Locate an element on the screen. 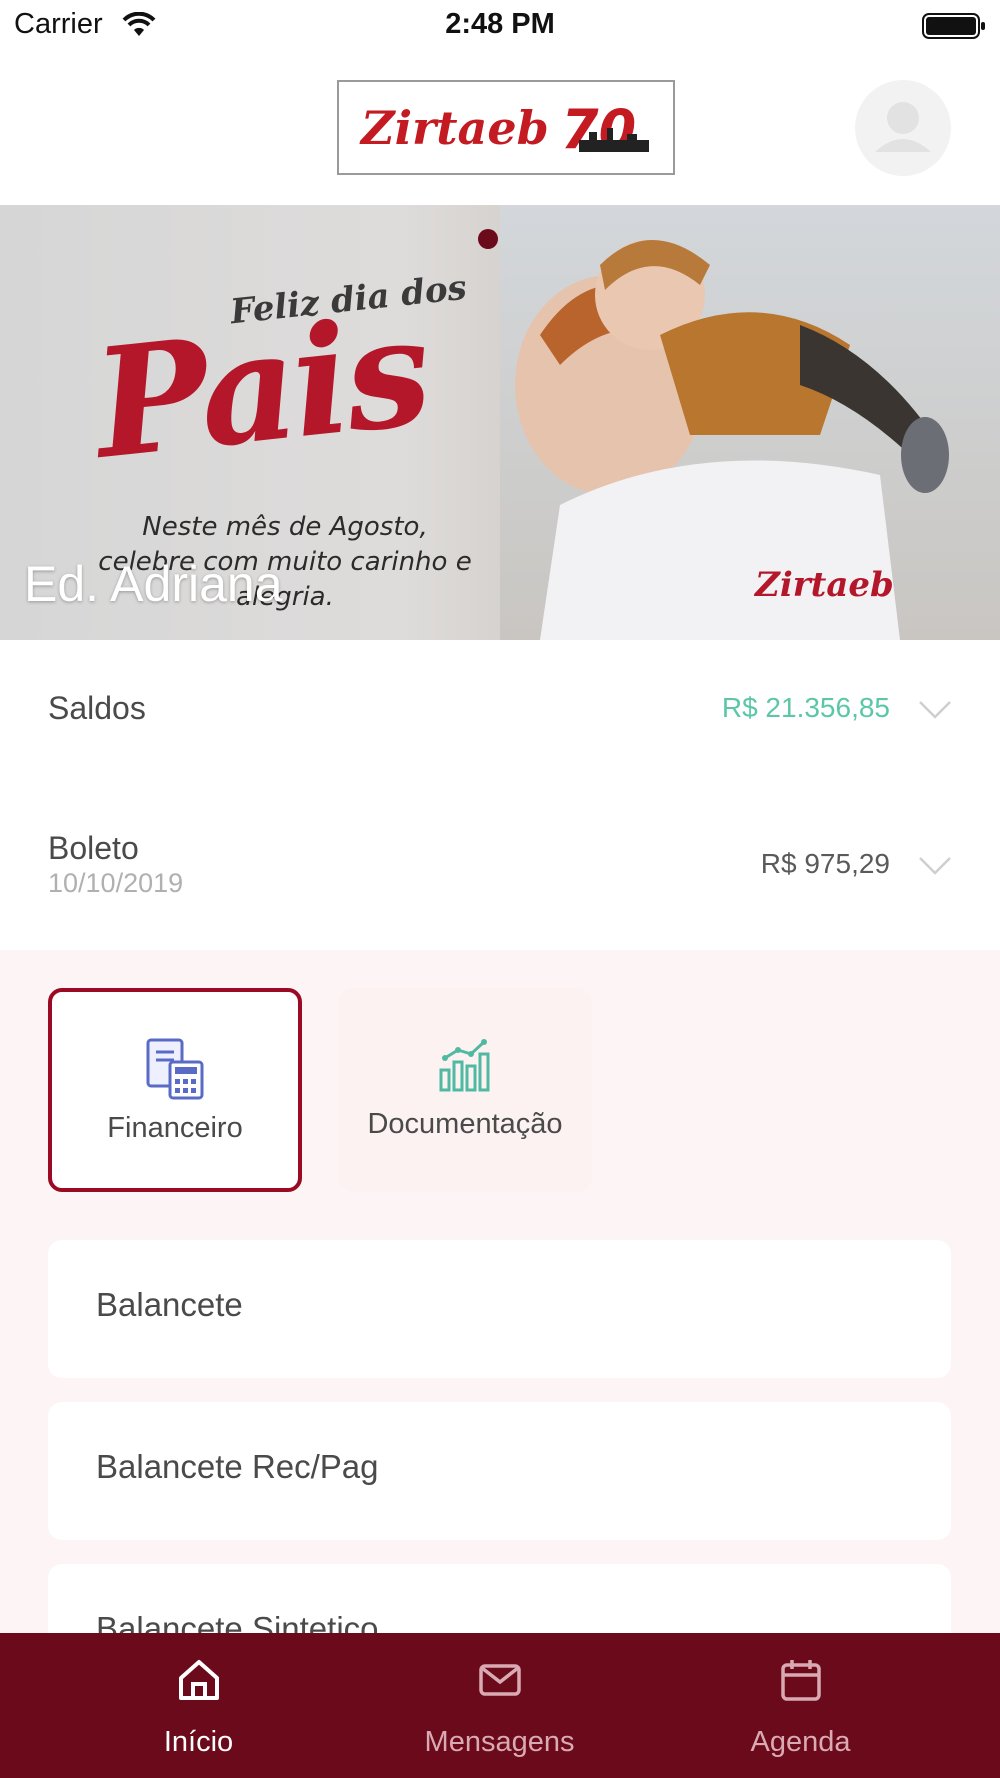 Image resolution: width=1000 pixels, height=1778 pixels. boleto-row: Boleto 10/10/2019 R$ 975,29 is located at coordinates (500, 865).